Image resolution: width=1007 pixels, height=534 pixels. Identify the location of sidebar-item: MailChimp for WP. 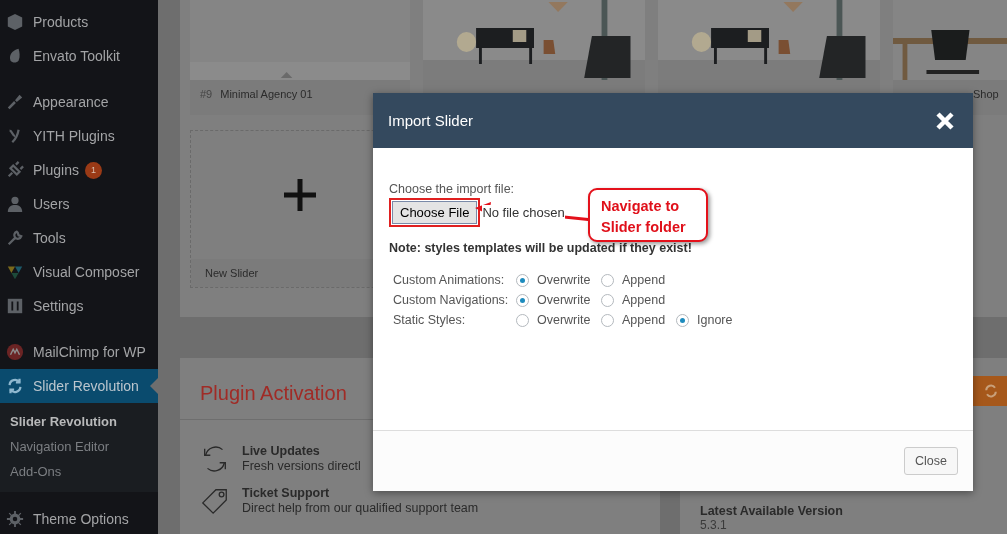
(79, 352).